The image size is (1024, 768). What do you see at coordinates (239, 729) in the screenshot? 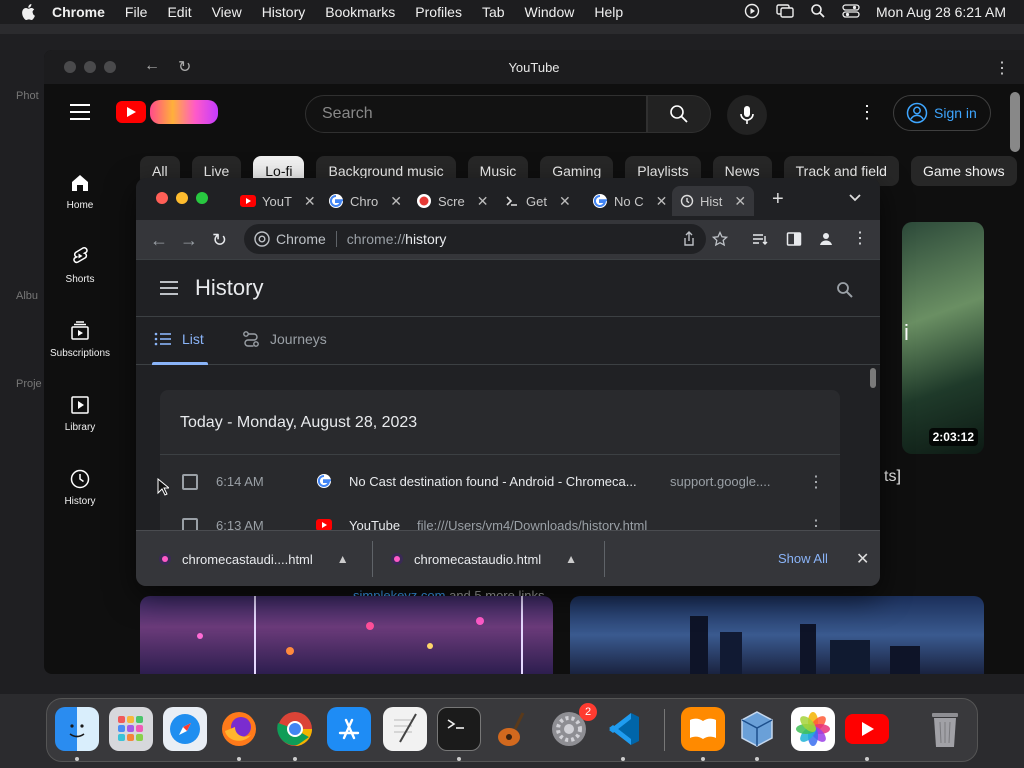
I see `firefox-icon` at bounding box center [239, 729].